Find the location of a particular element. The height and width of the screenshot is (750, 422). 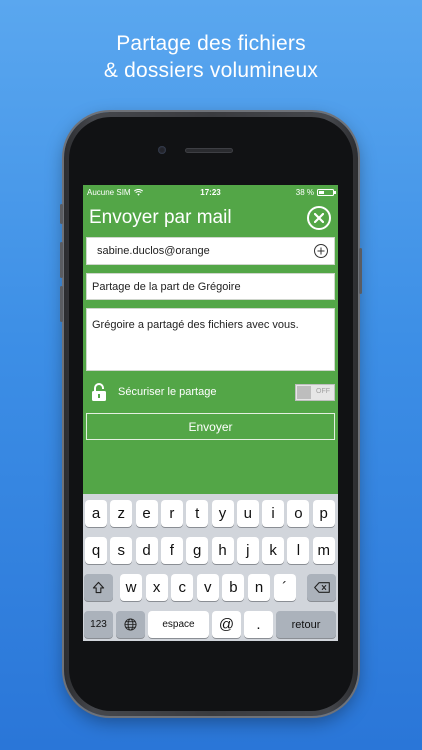

key-f: f is located at coordinates (171, 550).